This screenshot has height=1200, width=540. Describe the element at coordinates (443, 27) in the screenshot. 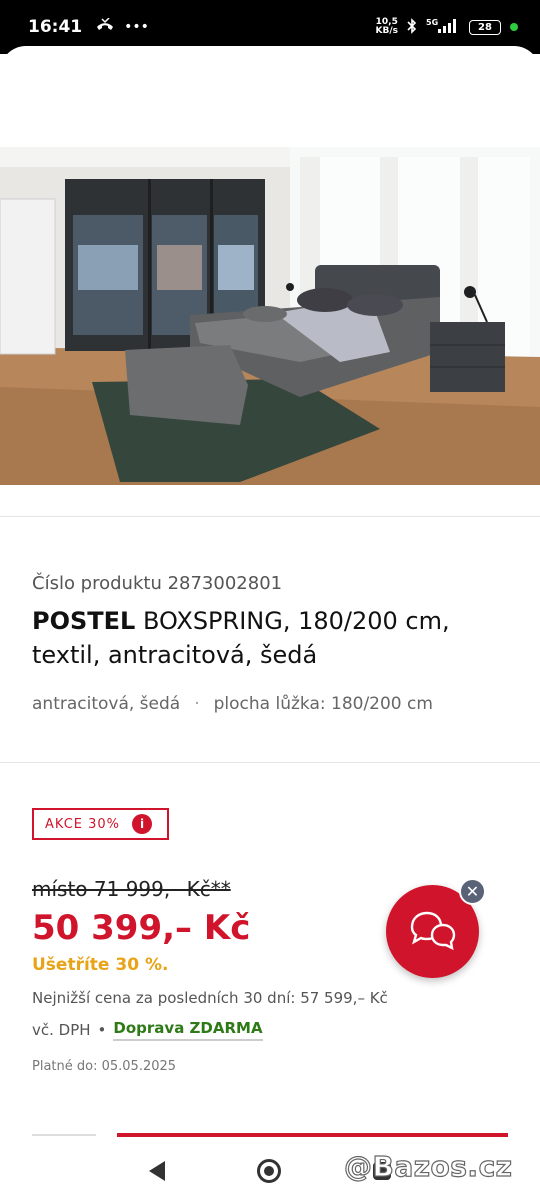

I see `signal-icon: 5G` at that location.